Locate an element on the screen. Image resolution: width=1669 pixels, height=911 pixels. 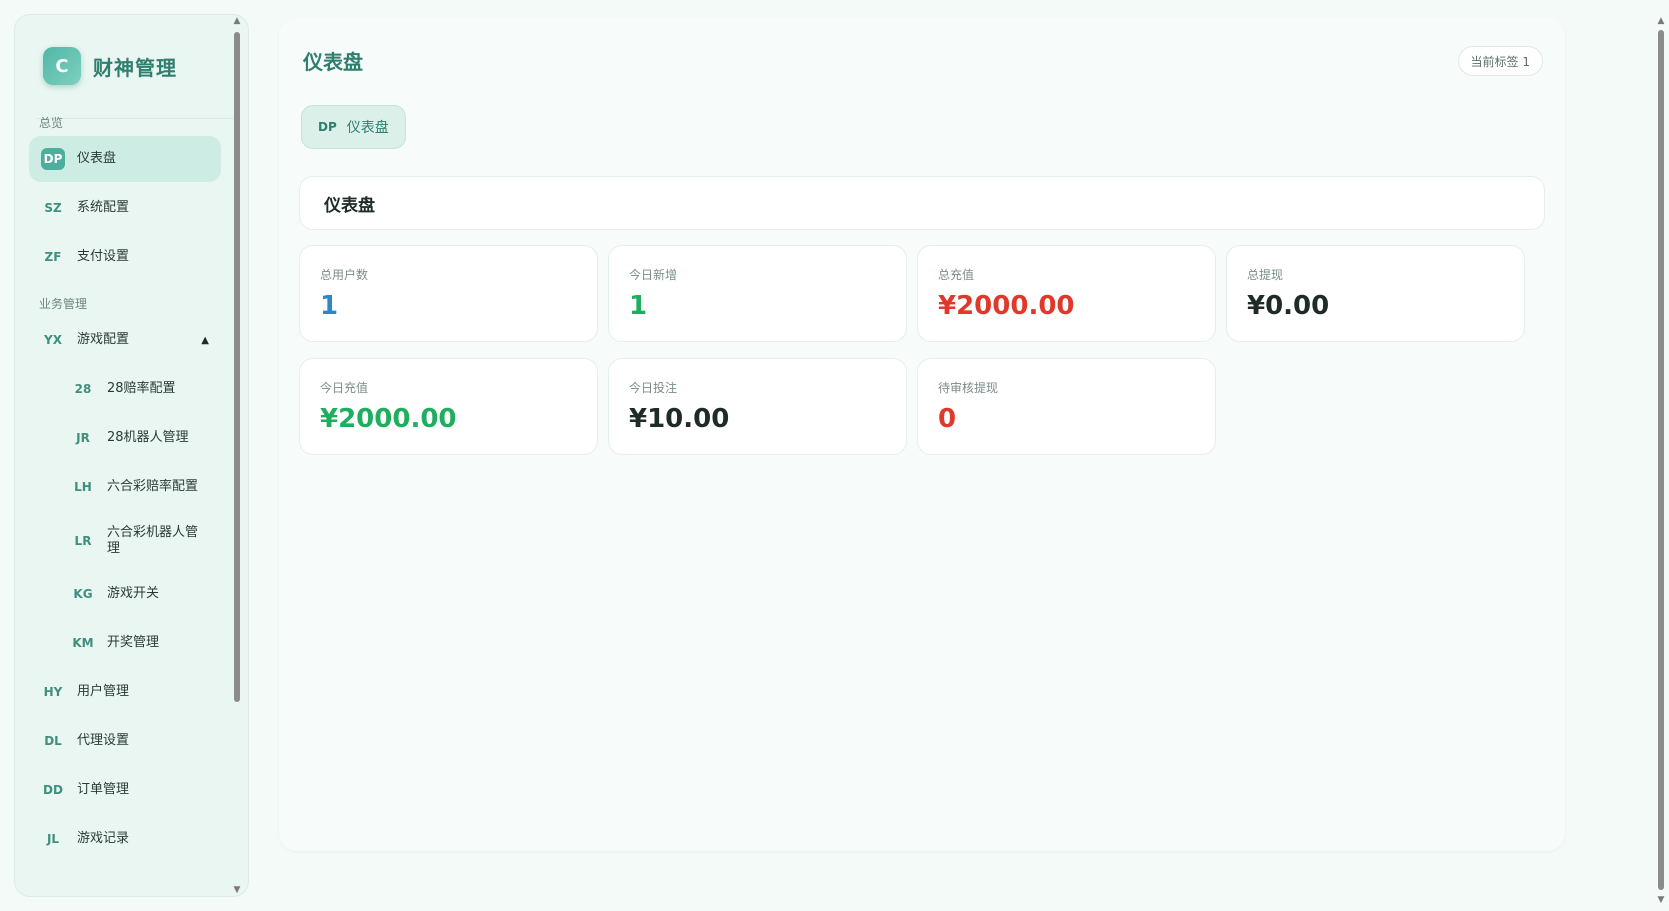
sidebar-item-28-robot: JR 28机器人管理 is located at coordinates (140, 438).